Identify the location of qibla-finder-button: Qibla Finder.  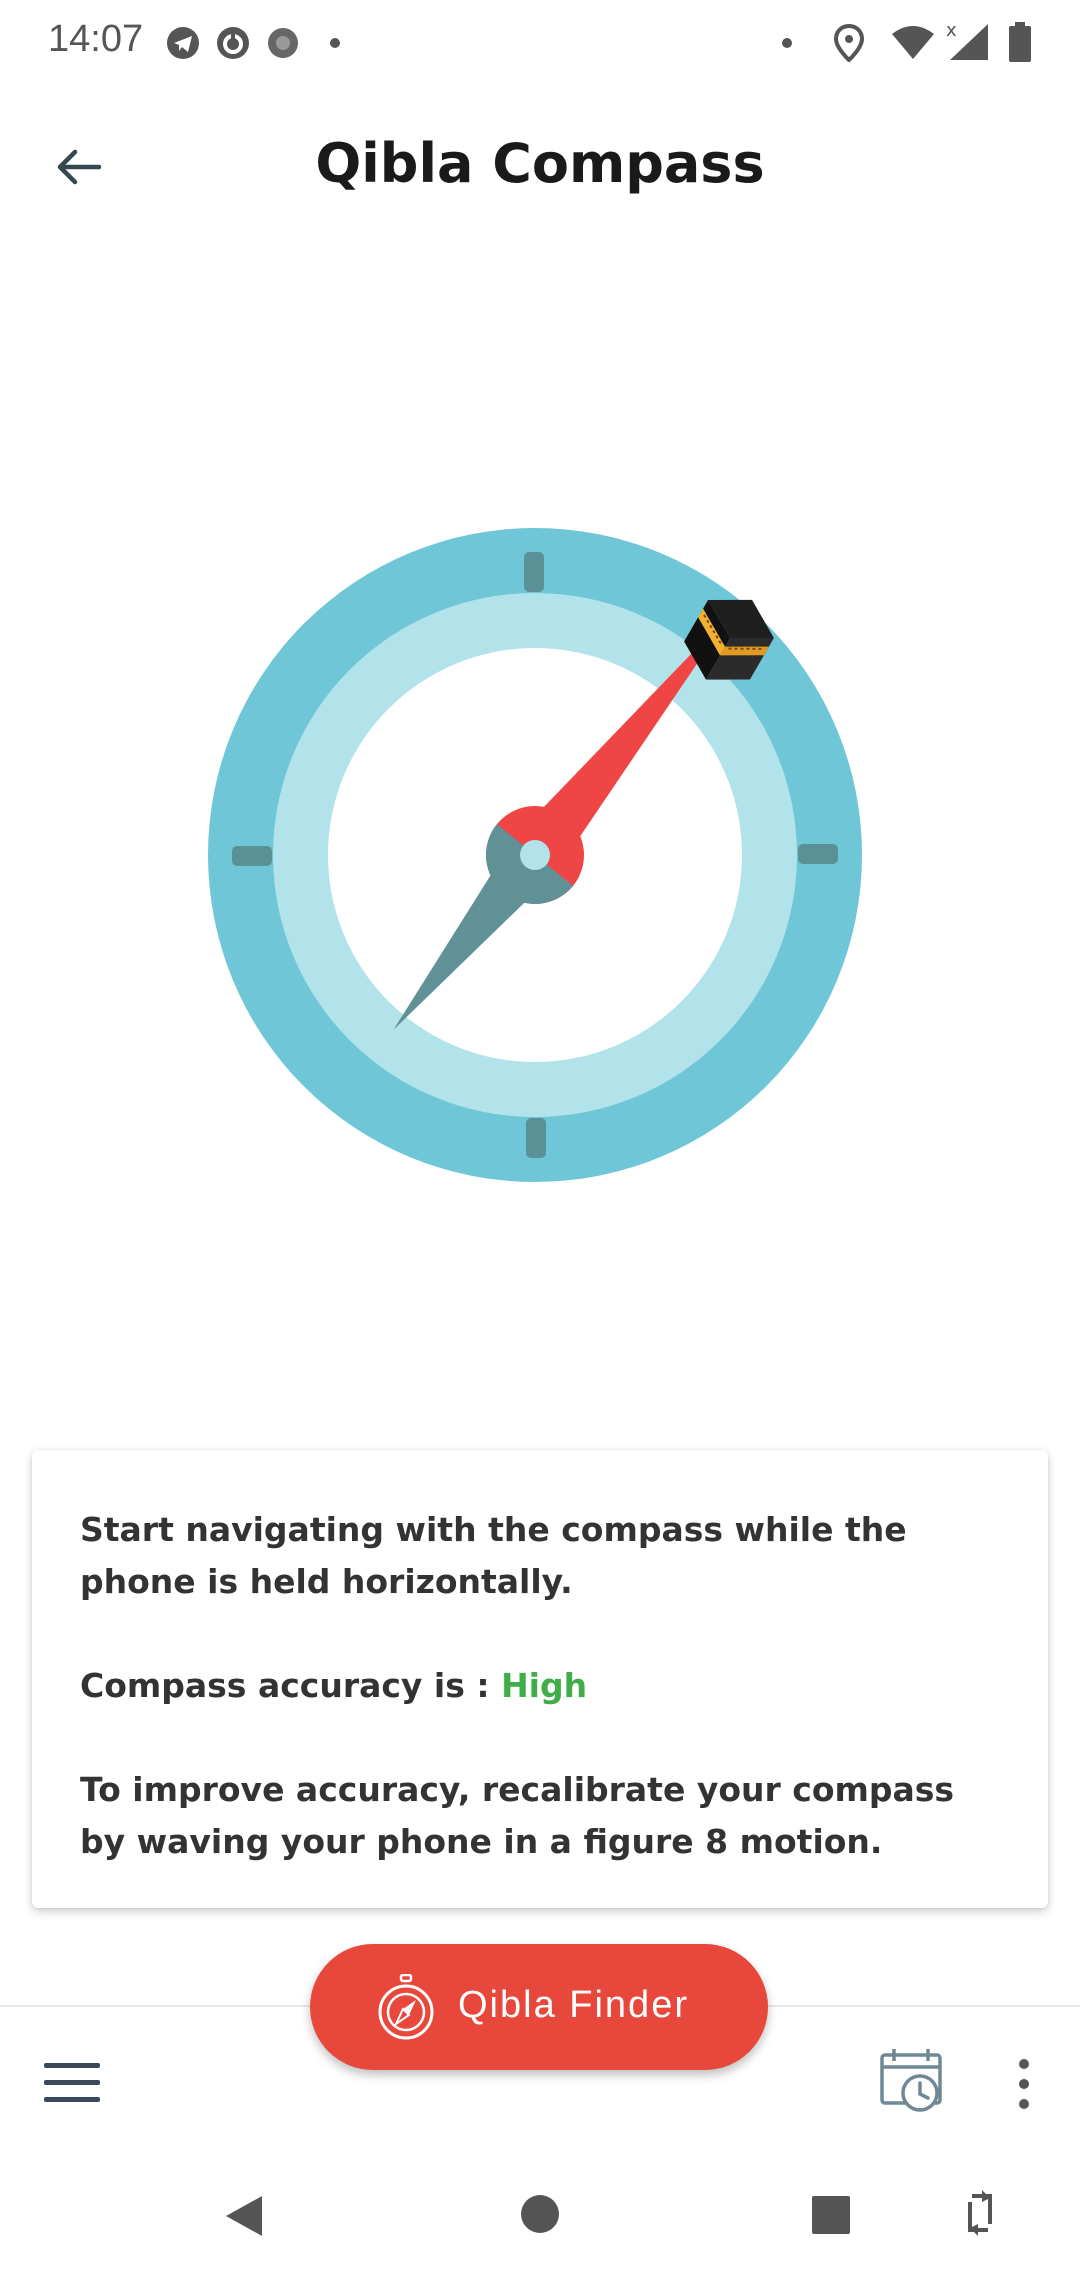
(539, 2007).